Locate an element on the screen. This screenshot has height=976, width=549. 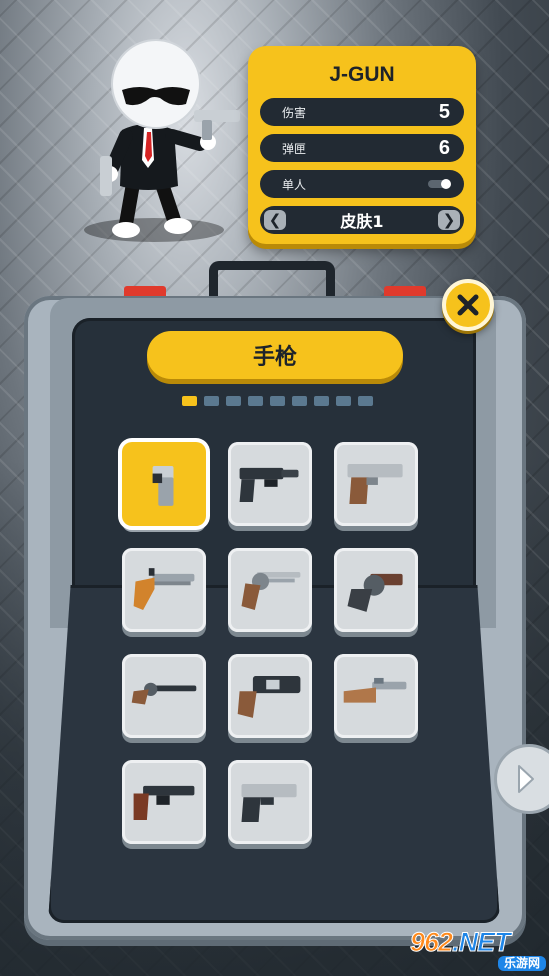
agent-character is located at coordinates (162, 140).